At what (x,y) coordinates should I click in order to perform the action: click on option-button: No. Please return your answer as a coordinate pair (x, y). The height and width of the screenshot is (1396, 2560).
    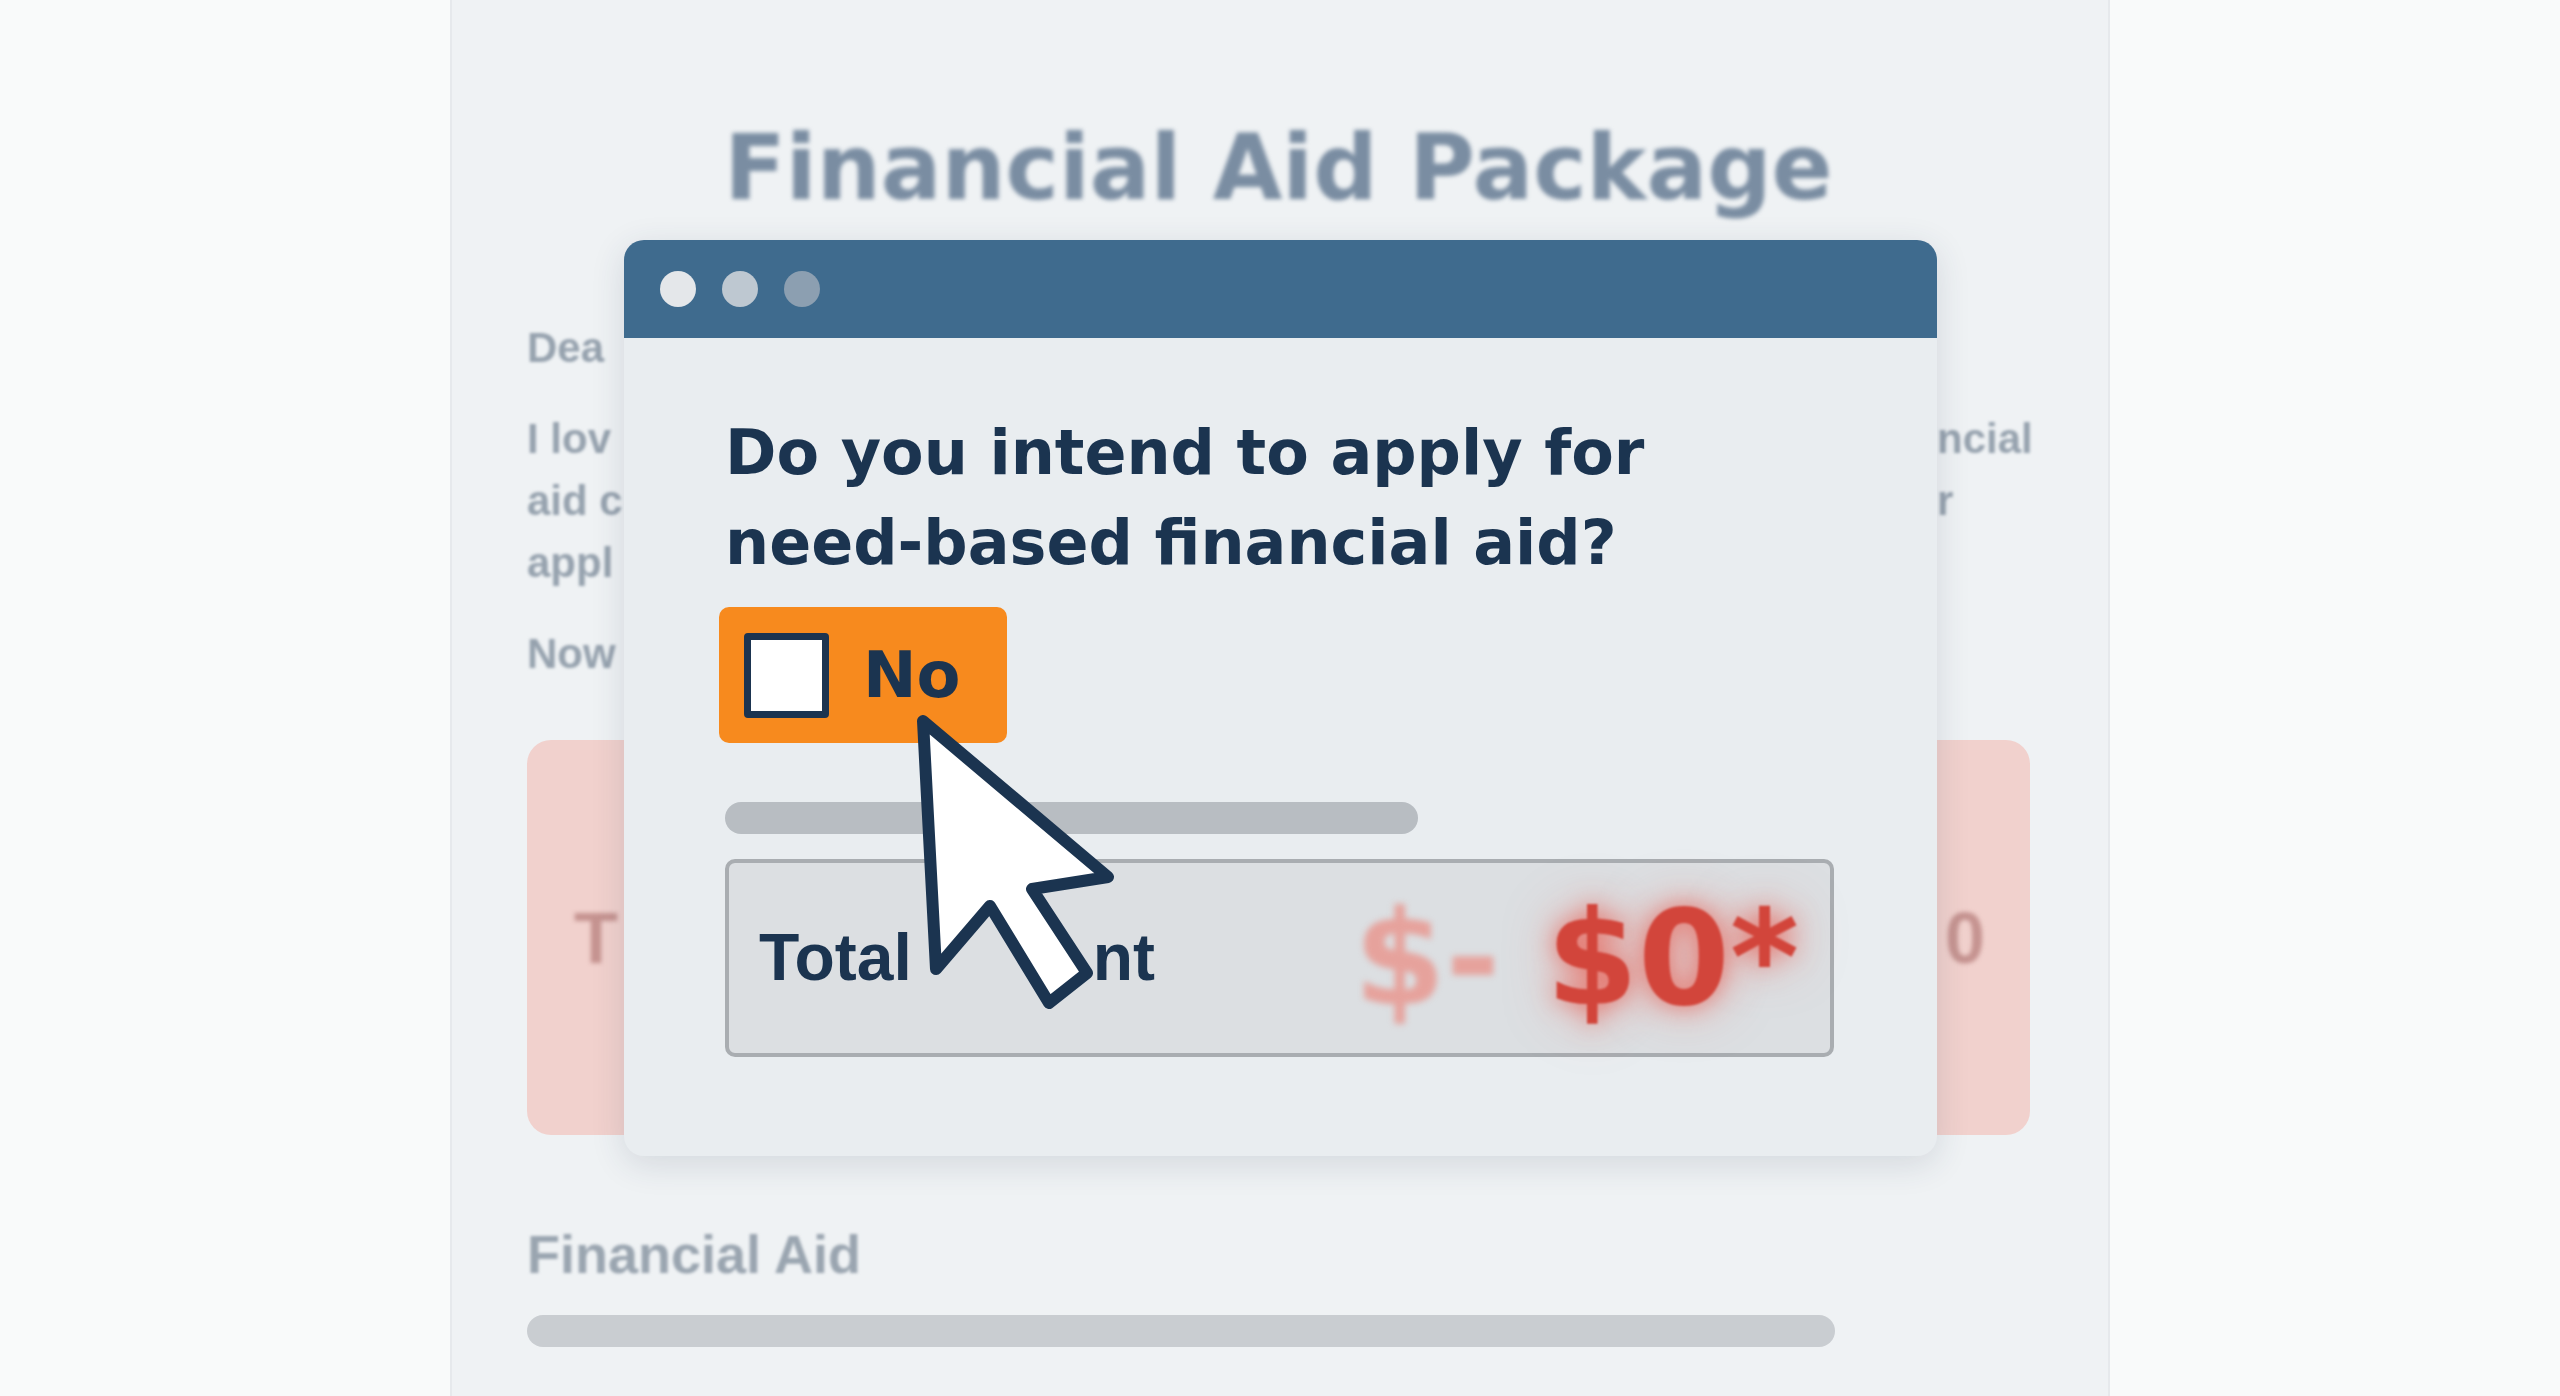
    Looking at the image, I should click on (863, 675).